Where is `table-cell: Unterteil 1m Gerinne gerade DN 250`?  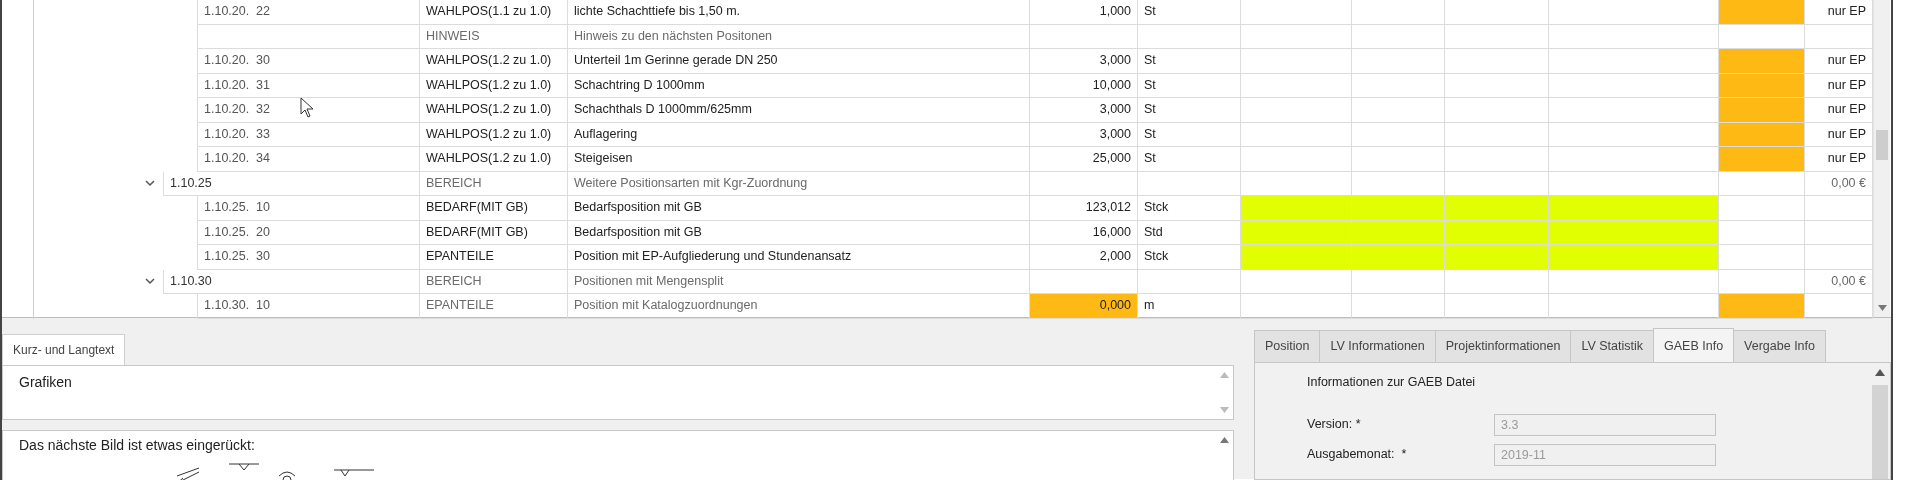 table-cell: Unterteil 1m Gerinne gerade DN 250 is located at coordinates (799, 61).